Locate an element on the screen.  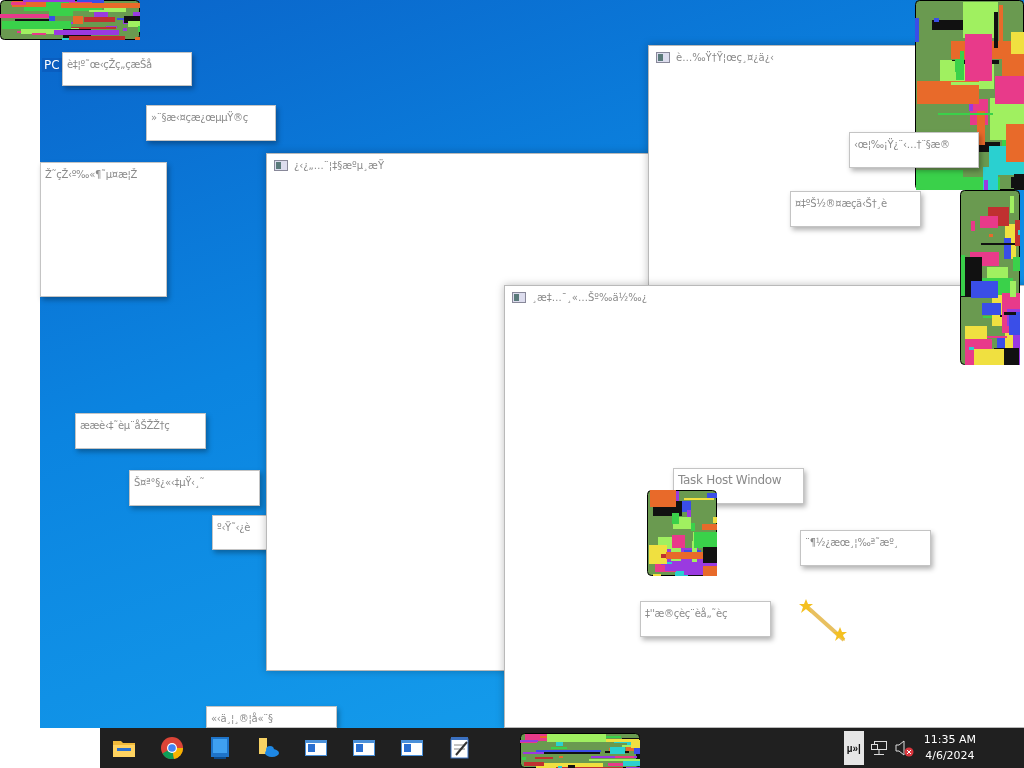
time-text: 11:35 AM is located at coordinates (949, 740).